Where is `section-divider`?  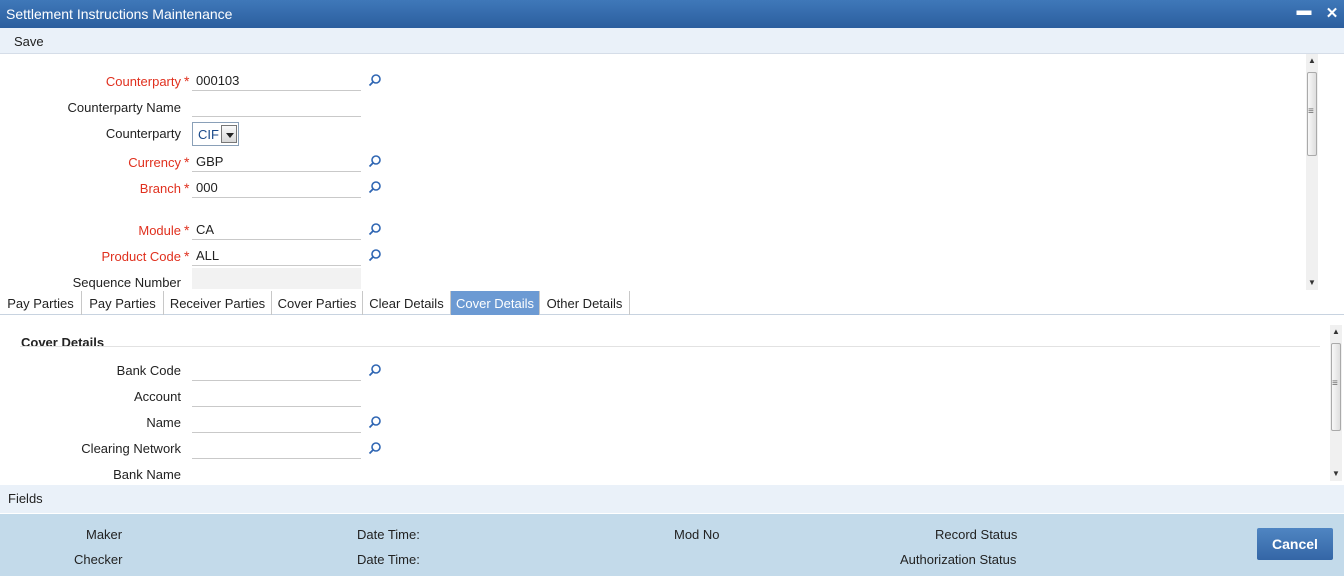
section-divider is located at coordinates (670, 346).